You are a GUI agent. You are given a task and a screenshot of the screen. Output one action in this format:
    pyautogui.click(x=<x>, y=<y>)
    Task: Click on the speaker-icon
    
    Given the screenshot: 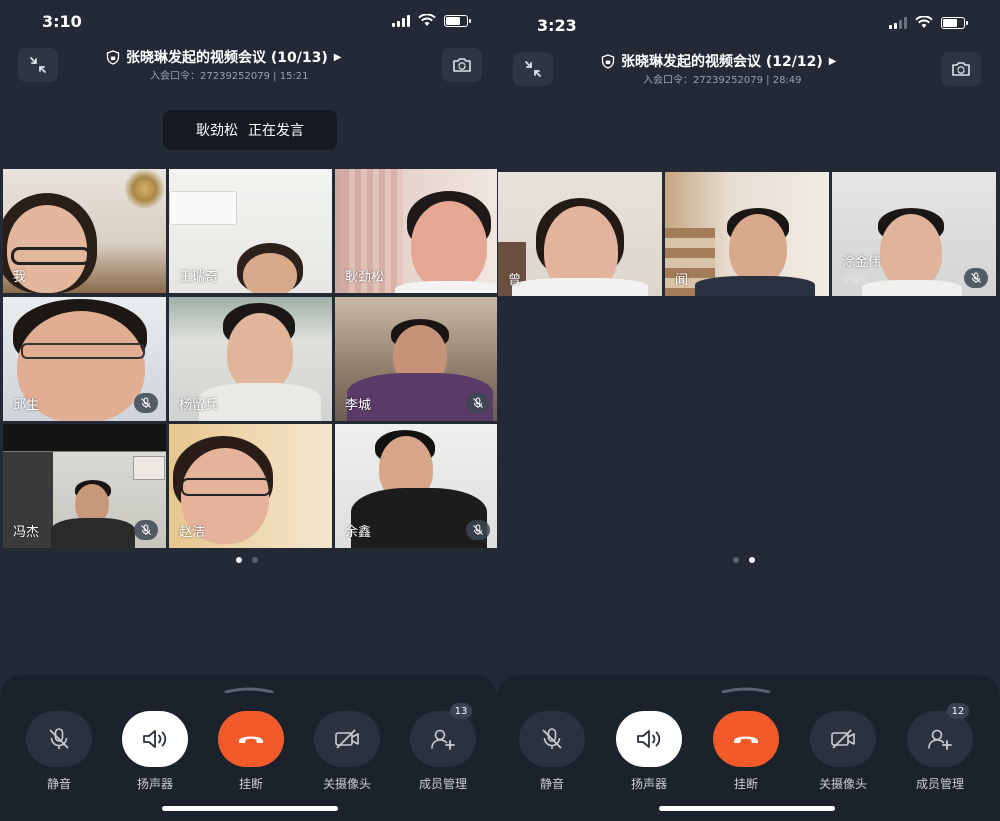 What is the action you would take?
    pyautogui.click(x=155, y=739)
    